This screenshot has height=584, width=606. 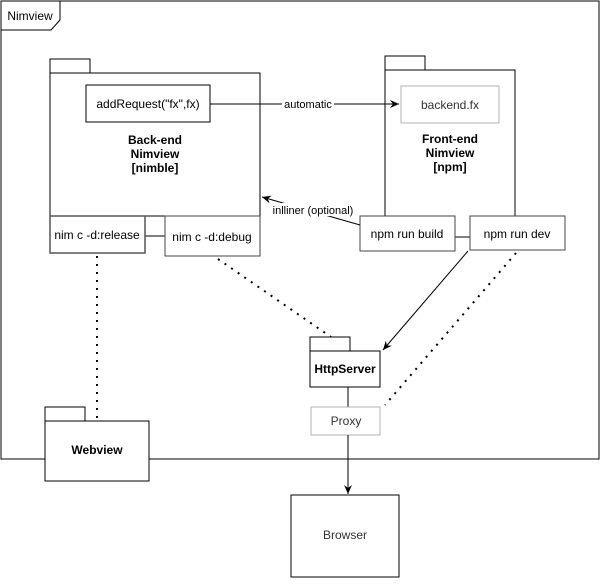 I want to click on proxy-box: Proxy, so click(x=345, y=421).